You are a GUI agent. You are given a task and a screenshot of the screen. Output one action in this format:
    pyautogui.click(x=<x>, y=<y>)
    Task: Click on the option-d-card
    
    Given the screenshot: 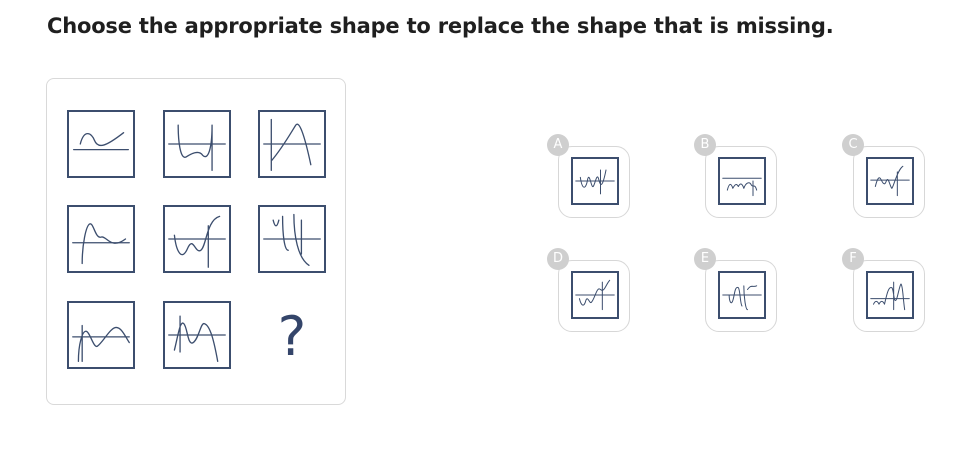 What is the action you would take?
    pyautogui.click(x=594, y=296)
    